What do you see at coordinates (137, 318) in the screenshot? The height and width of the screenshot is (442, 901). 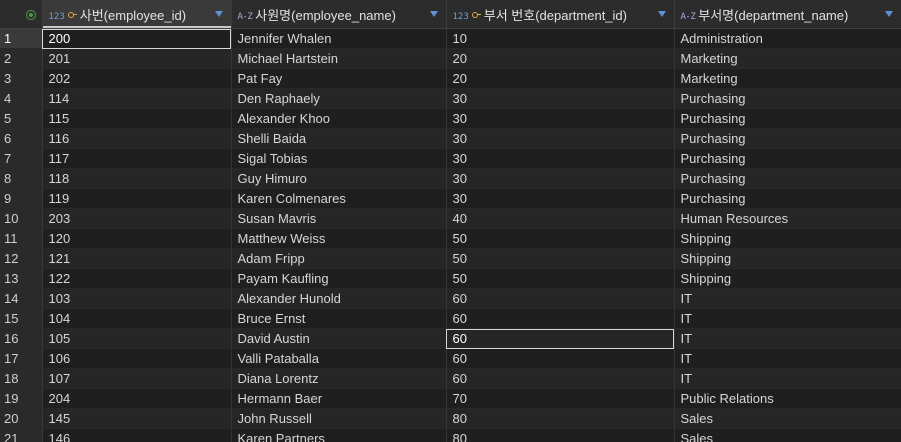 I see `cell-employee-id: 104` at bounding box center [137, 318].